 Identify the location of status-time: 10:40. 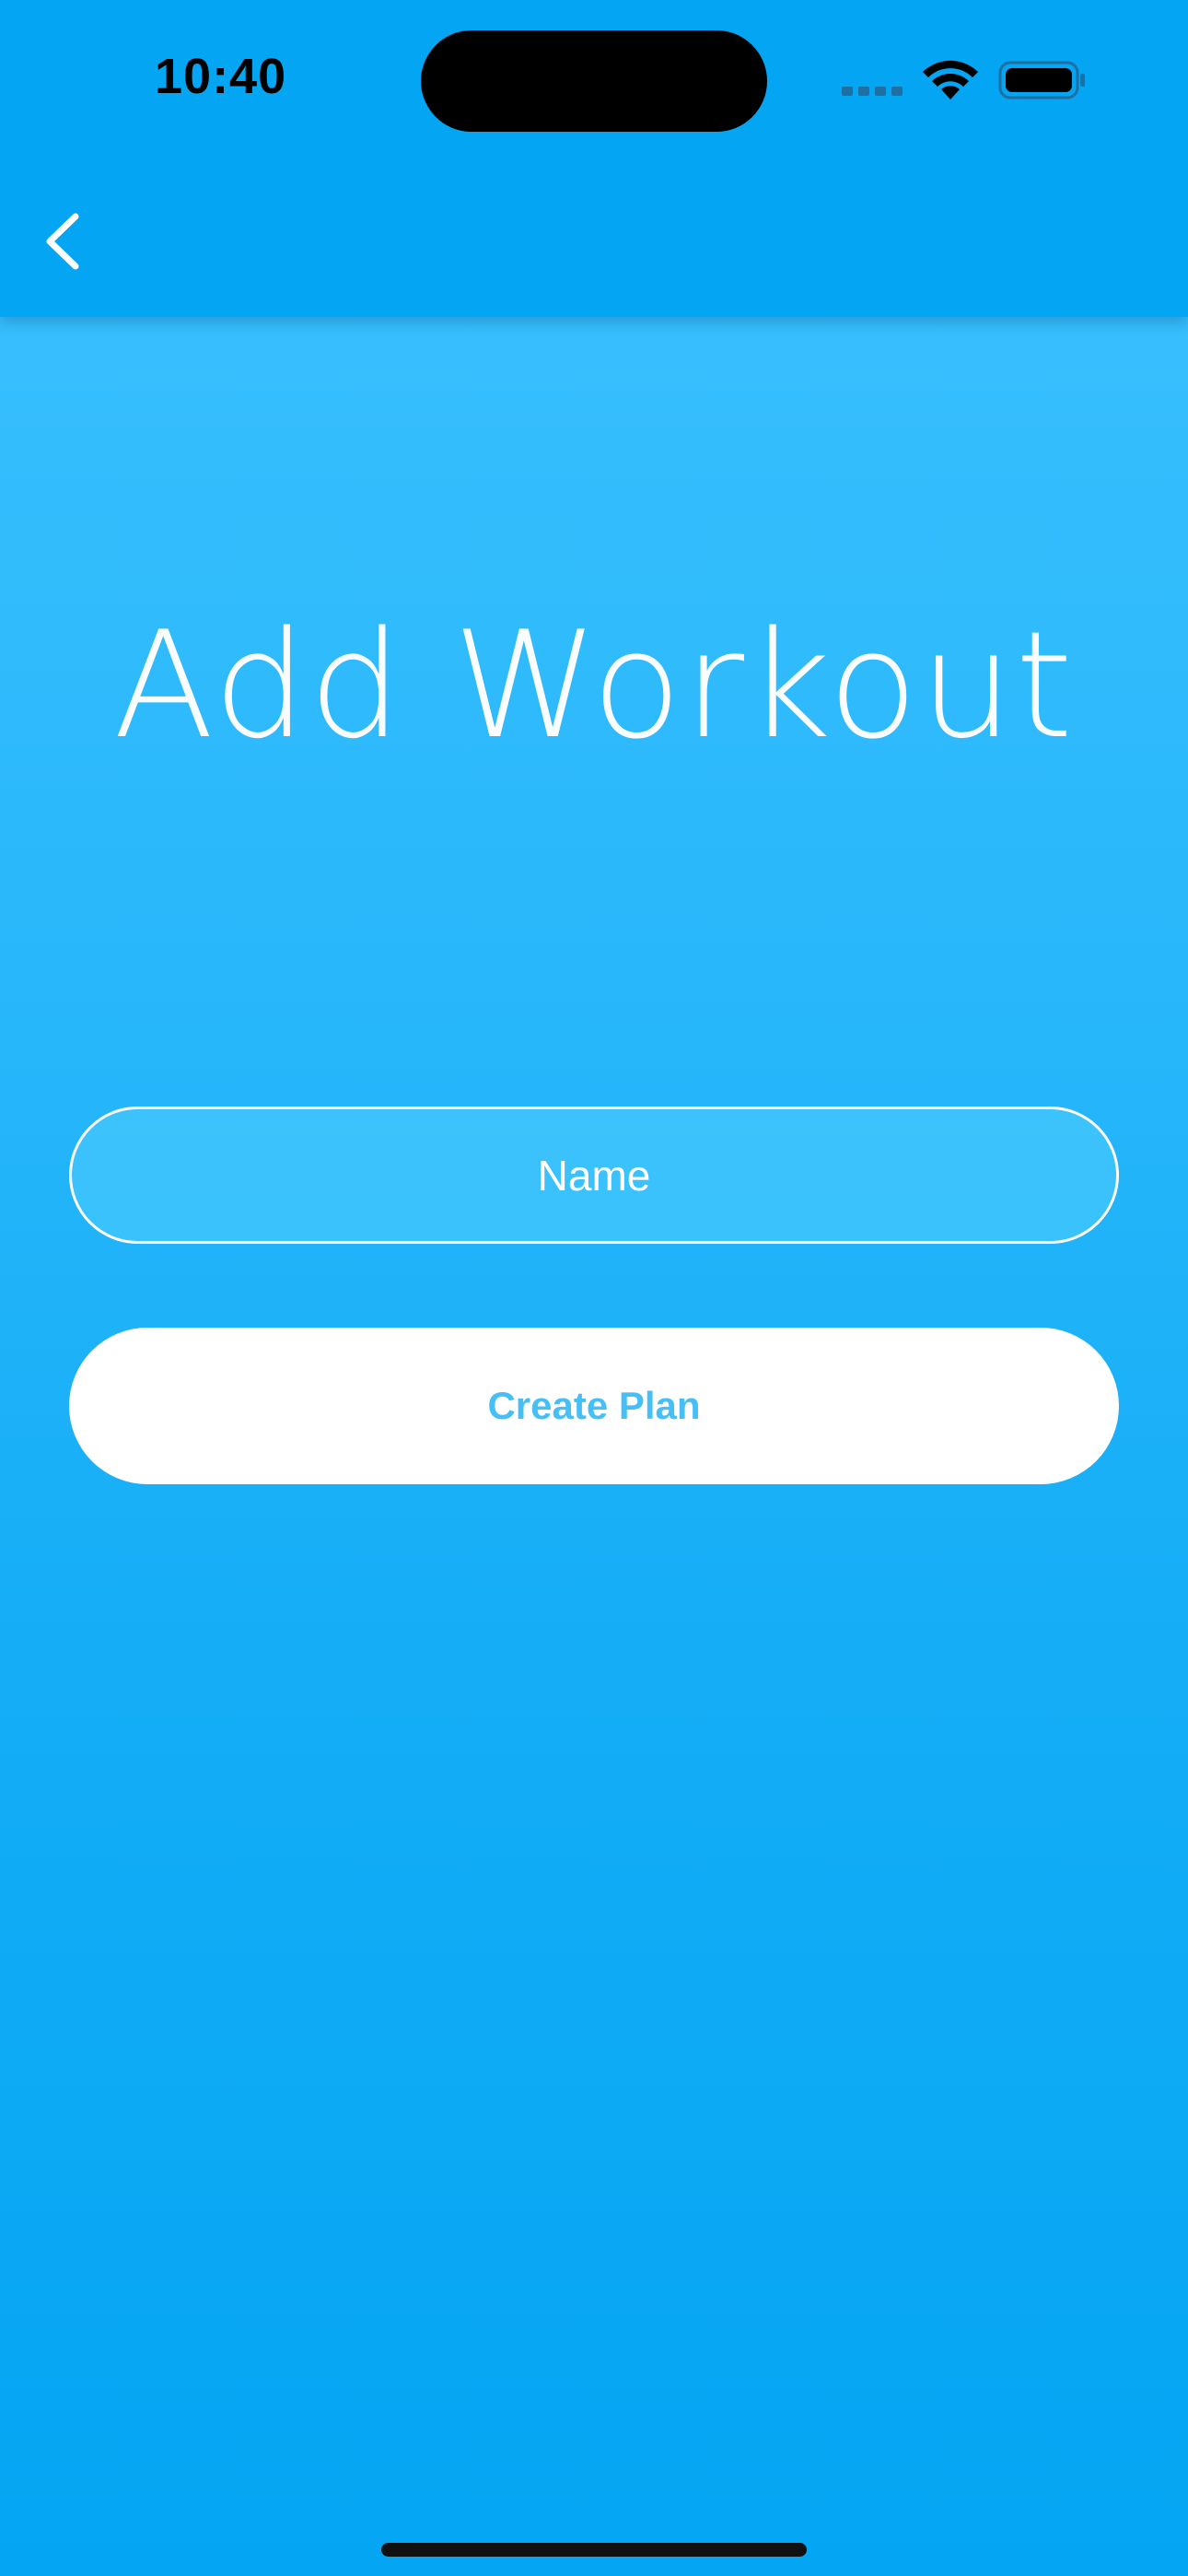
(221, 76).